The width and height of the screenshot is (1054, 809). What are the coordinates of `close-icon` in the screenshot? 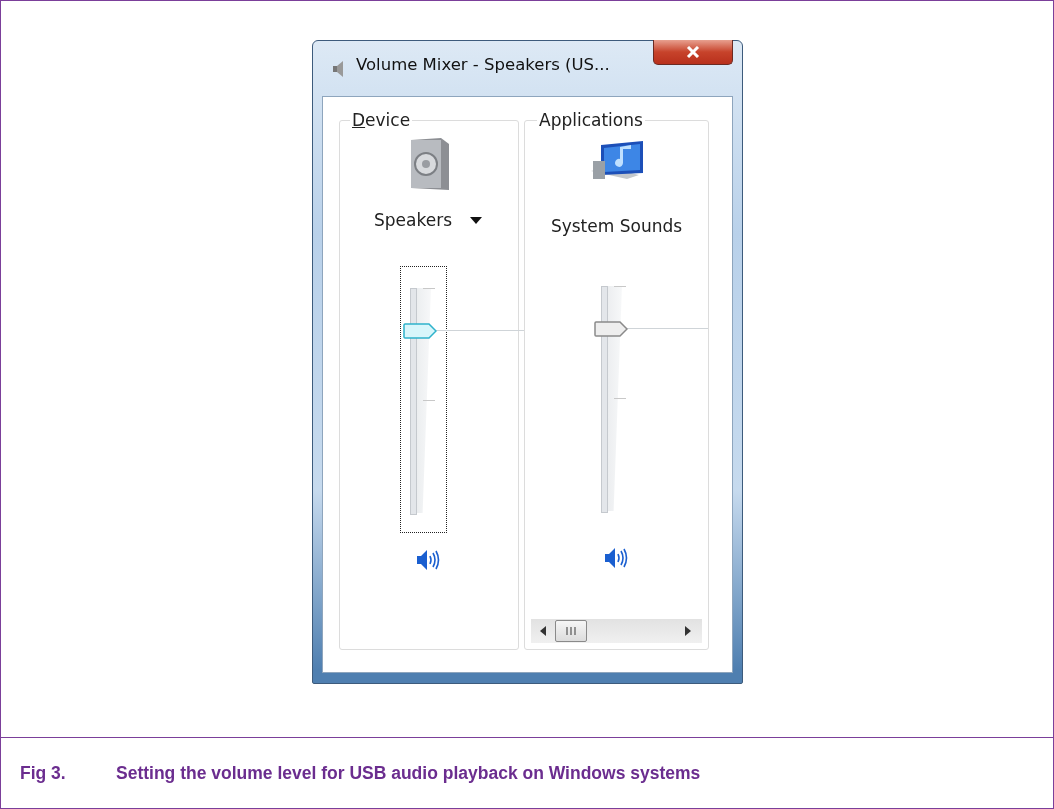 It's located at (693, 52).